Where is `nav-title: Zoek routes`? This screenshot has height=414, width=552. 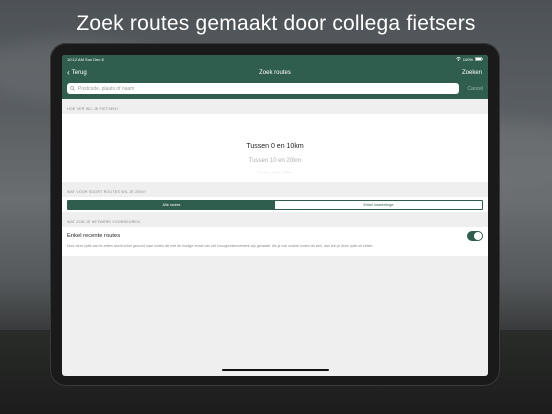 nav-title: Zoek routes is located at coordinates (275, 72).